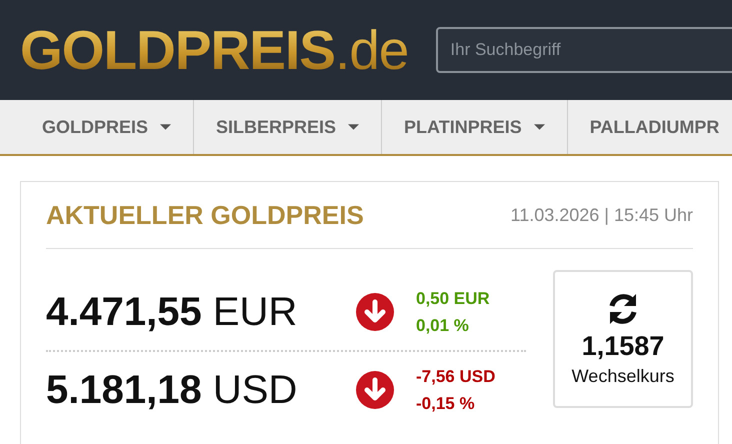 The image size is (732, 444). Describe the element at coordinates (623, 346) in the screenshot. I see `exchange-rate-value: 1,1587` at that location.